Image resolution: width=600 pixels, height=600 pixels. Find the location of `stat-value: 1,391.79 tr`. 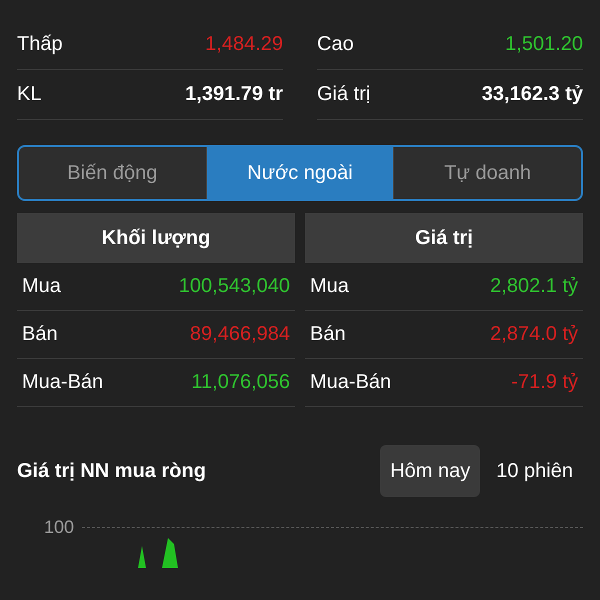

stat-value: 1,391.79 tr is located at coordinates (234, 94).